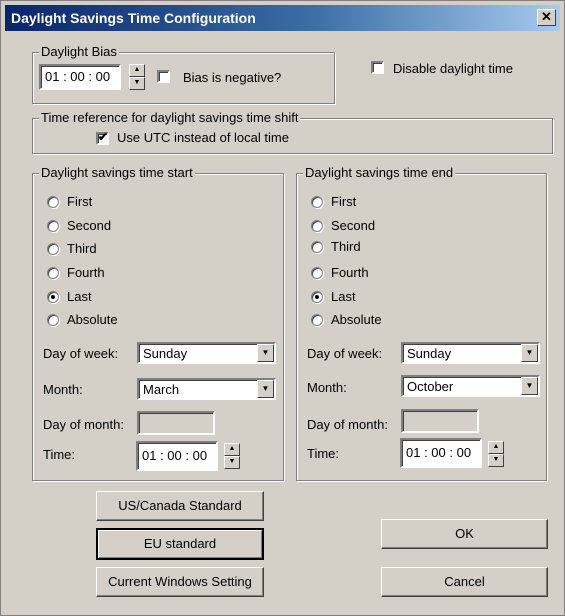  I want to click on dst-start-month-value: March, so click(161, 389).